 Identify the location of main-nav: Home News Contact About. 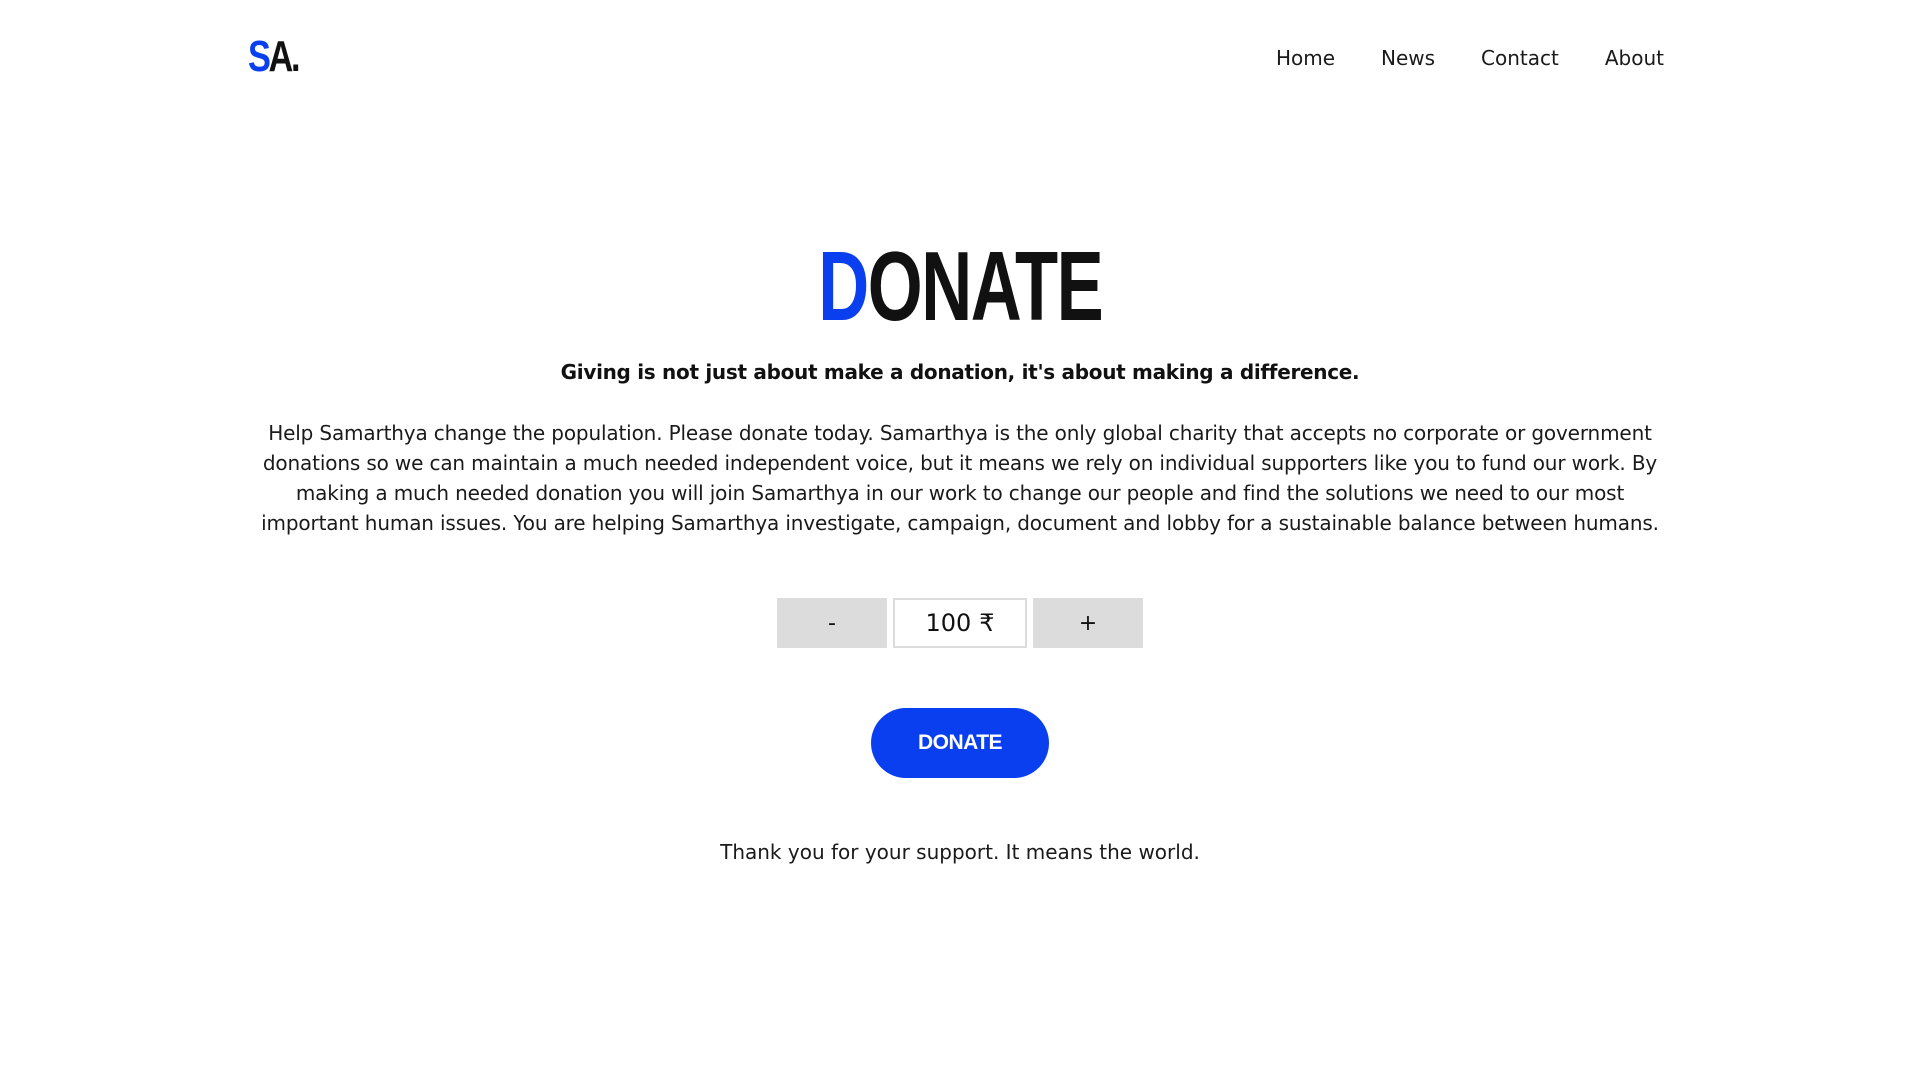
(1470, 58).